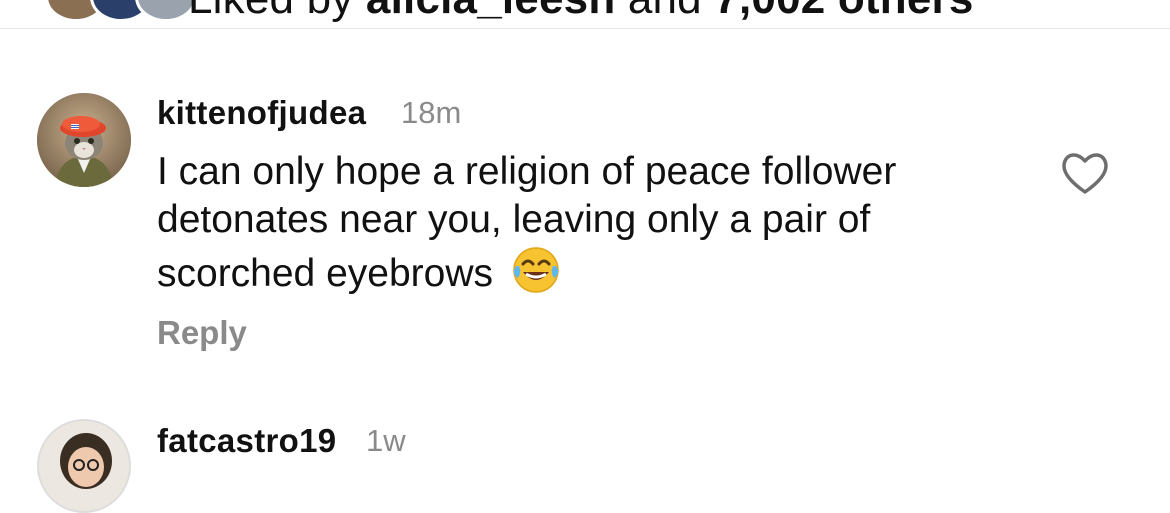  I want to click on comment-timestamp: 1w, so click(386, 440).